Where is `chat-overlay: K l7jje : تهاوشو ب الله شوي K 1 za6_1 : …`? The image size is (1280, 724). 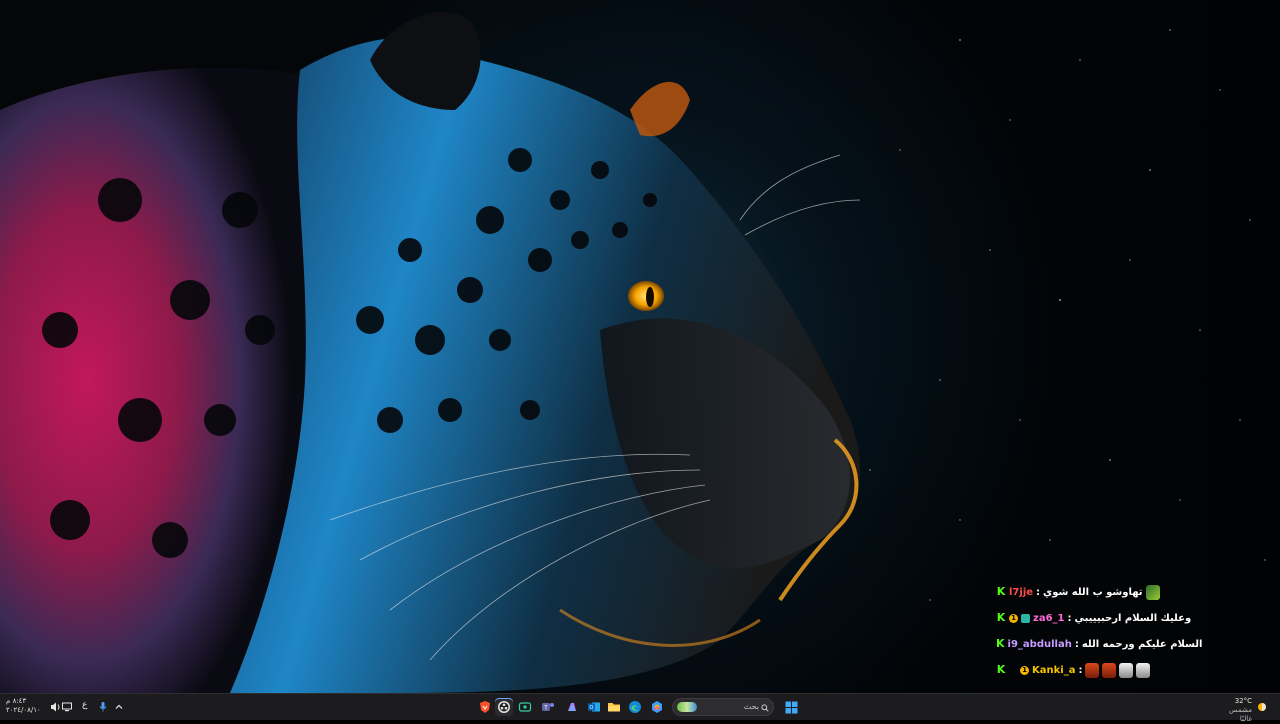
chat-overlay: K l7jje : تهاوشو ب الله شوي K 1 za6_1 : … is located at coordinates (1099, 631).